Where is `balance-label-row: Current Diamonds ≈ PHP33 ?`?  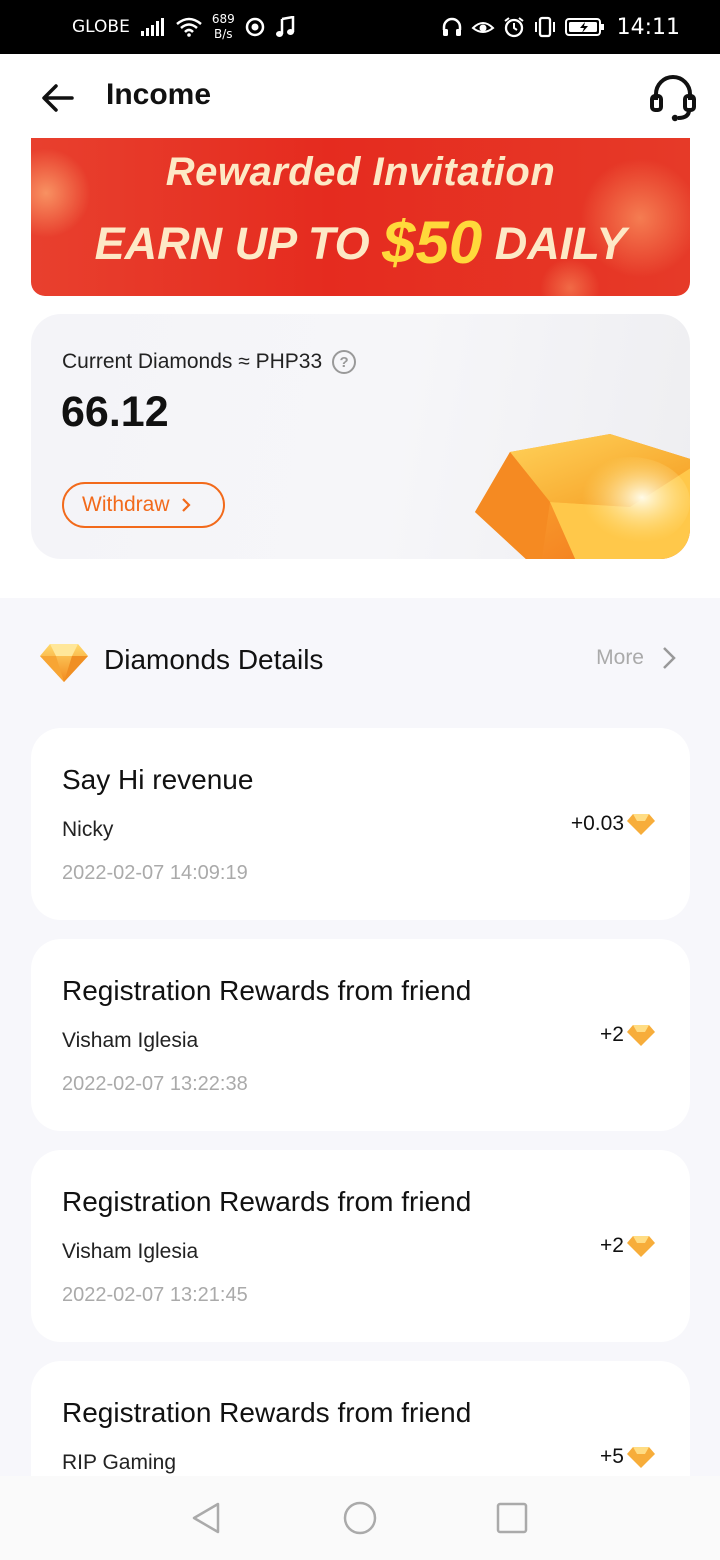
balance-label-row: Current Diamonds ≈ PHP33 ? is located at coordinates (209, 362).